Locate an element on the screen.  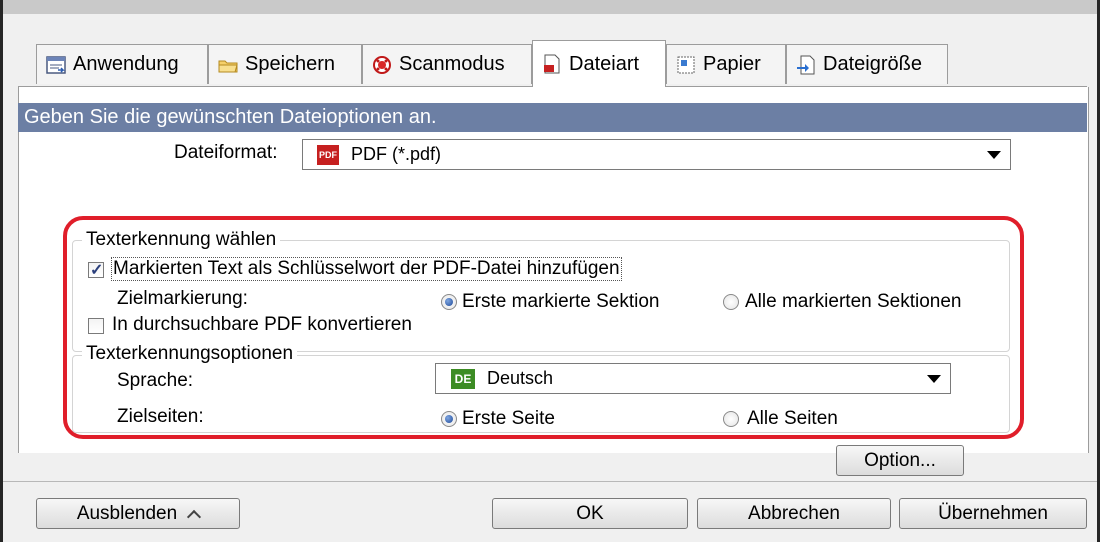
paper-icon is located at coordinates (686, 65).